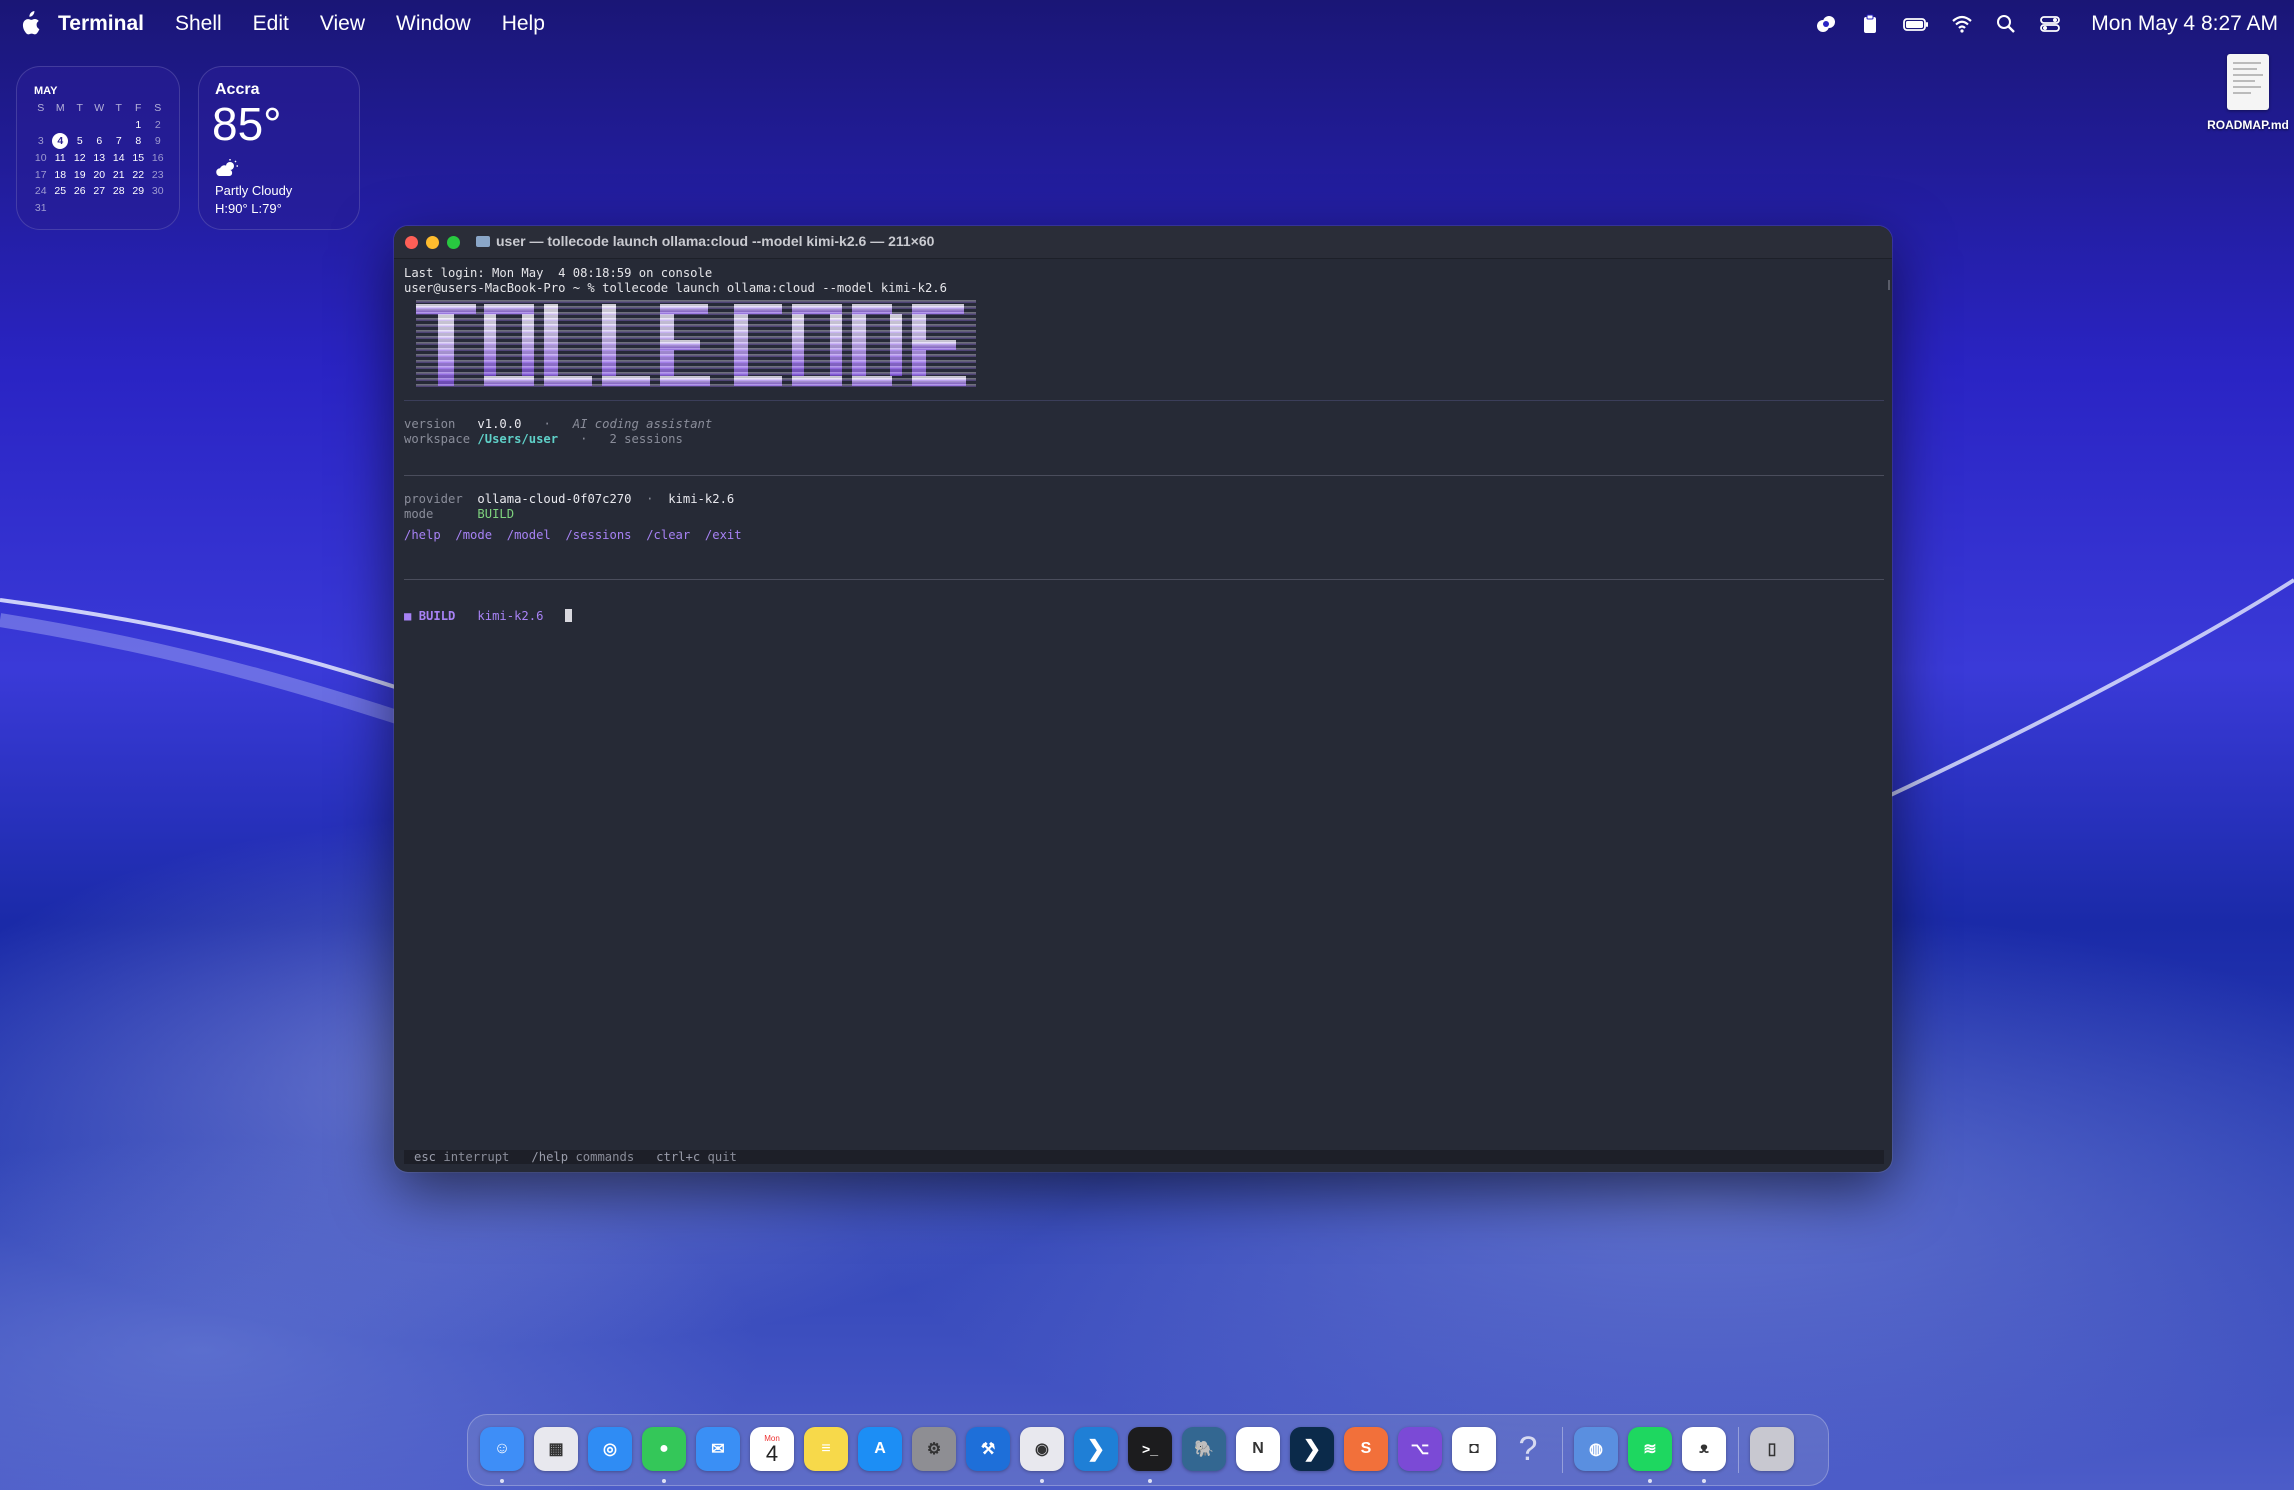 The width and height of the screenshot is (2294, 1490). I want to click on dock-launchpad-icon: ▦, so click(556, 1449).